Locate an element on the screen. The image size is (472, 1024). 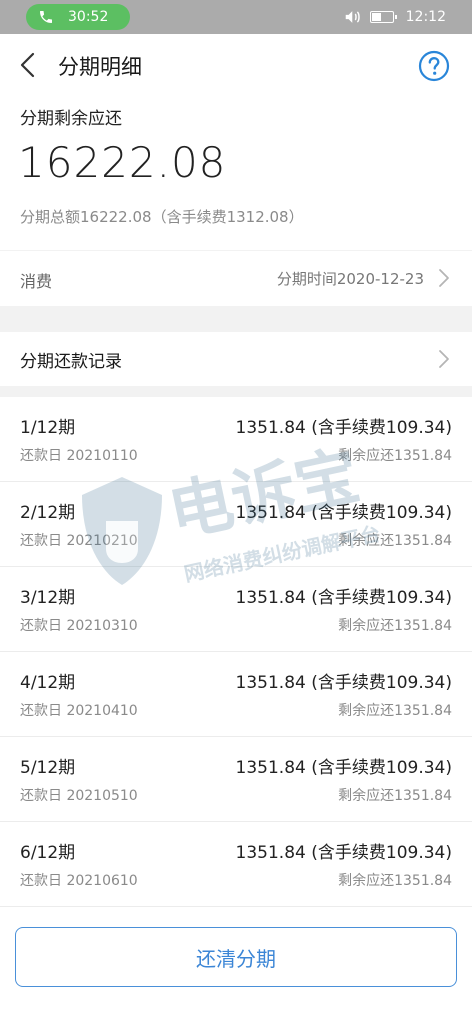
repayment-records-row: 分期还款记录 is located at coordinates (236, 359).